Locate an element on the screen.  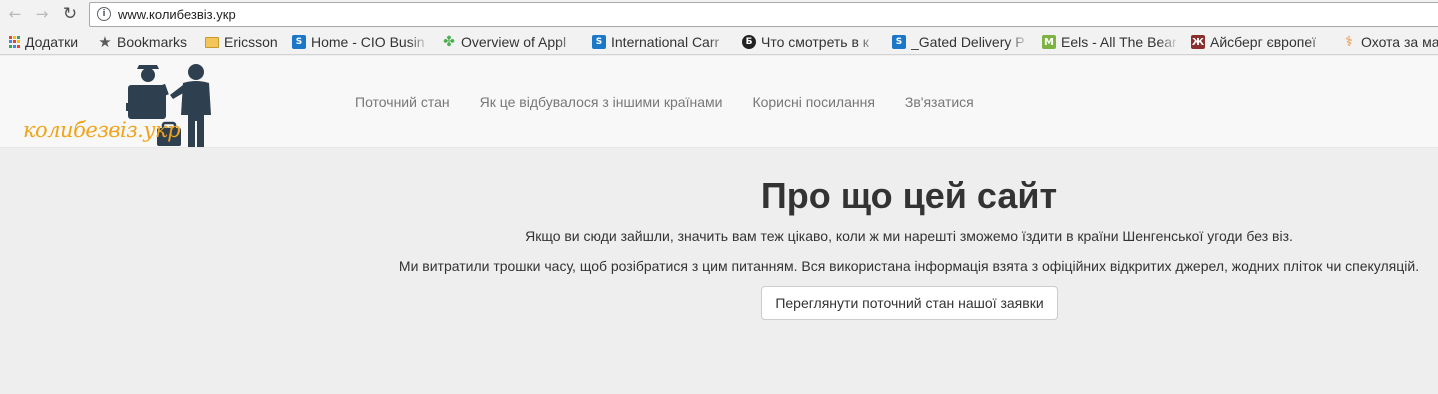
logo-text: колибезвіз.укр is located at coordinates (102, 130).